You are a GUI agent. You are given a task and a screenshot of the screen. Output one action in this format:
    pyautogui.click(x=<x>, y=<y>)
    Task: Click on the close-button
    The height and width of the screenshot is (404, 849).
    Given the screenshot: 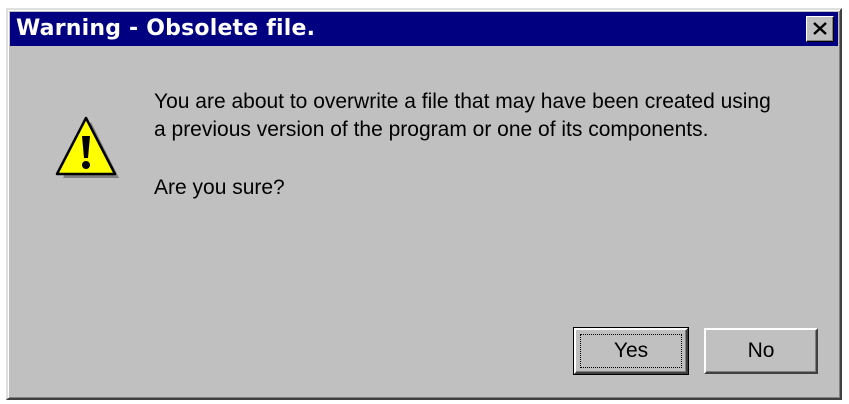 What is the action you would take?
    pyautogui.click(x=820, y=29)
    